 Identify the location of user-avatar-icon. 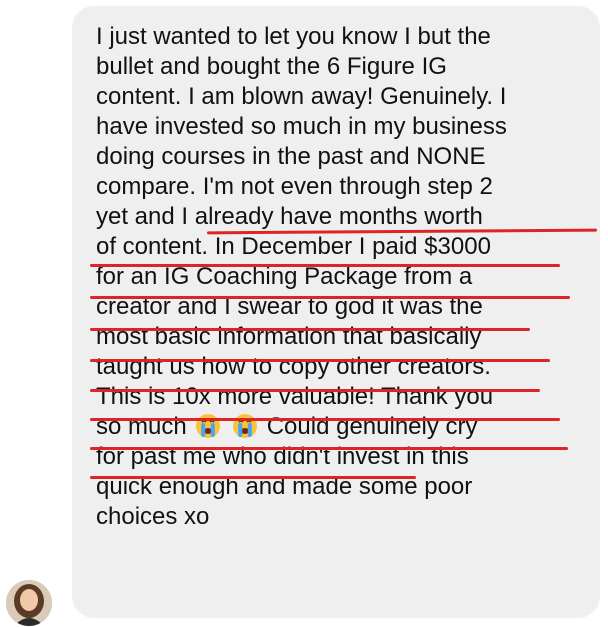
(29, 603).